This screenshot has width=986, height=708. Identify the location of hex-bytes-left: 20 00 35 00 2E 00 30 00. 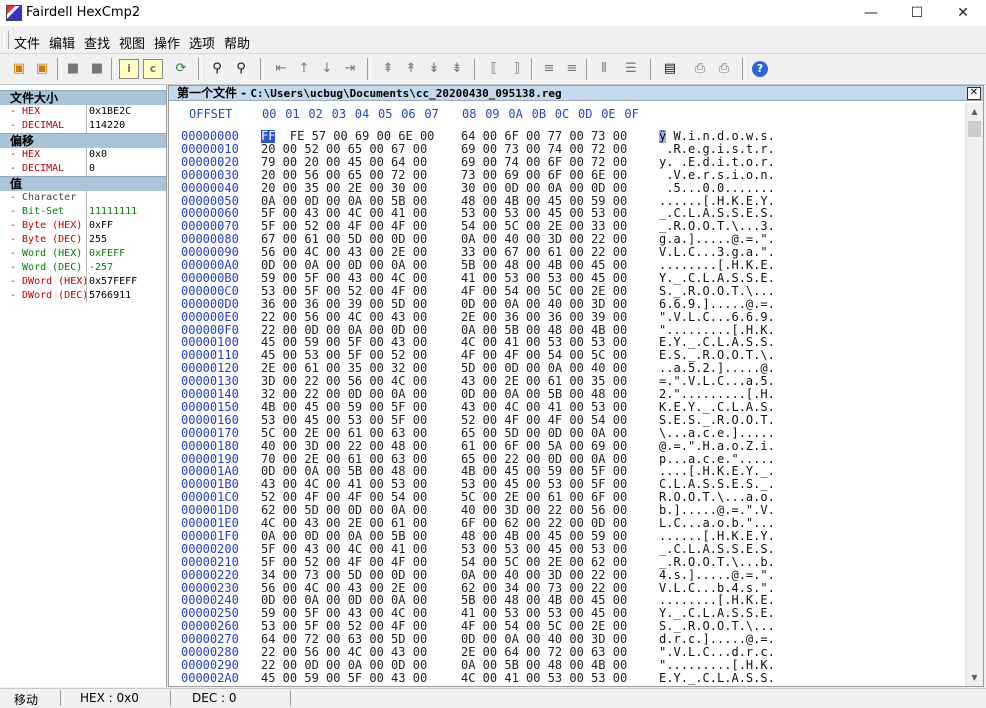
(344, 188).